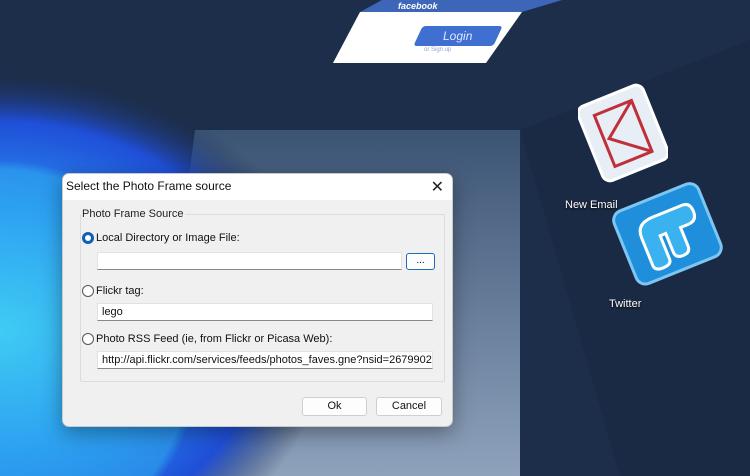 The width and height of the screenshot is (750, 476). I want to click on group-title: Photo Frame Source, so click(133, 214).